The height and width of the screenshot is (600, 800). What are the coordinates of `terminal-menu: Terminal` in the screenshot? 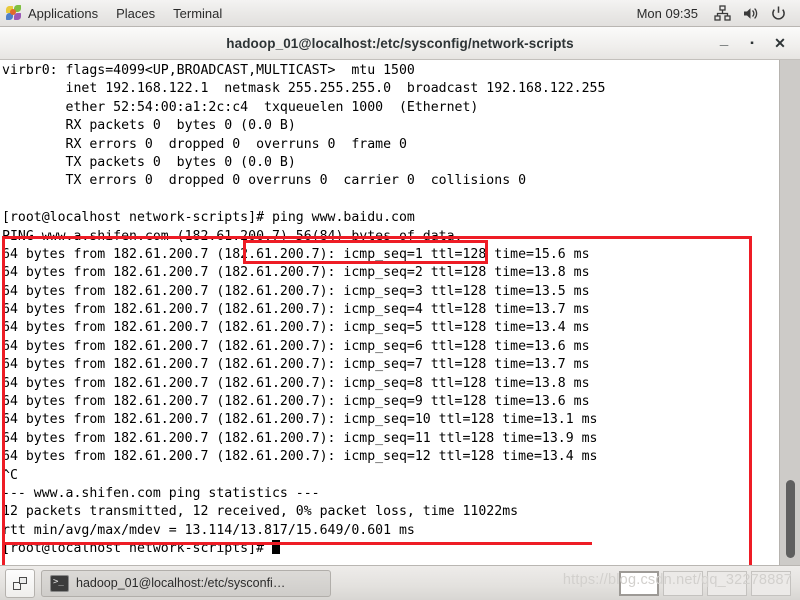 It's located at (197, 13).